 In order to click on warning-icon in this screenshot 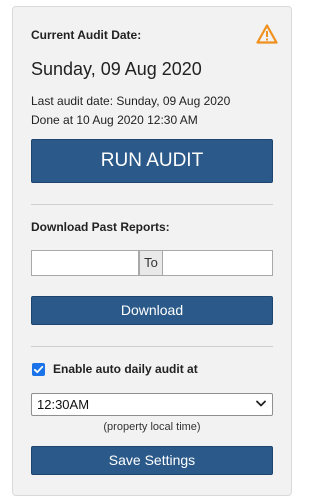, I will do `click(267, 34)`.